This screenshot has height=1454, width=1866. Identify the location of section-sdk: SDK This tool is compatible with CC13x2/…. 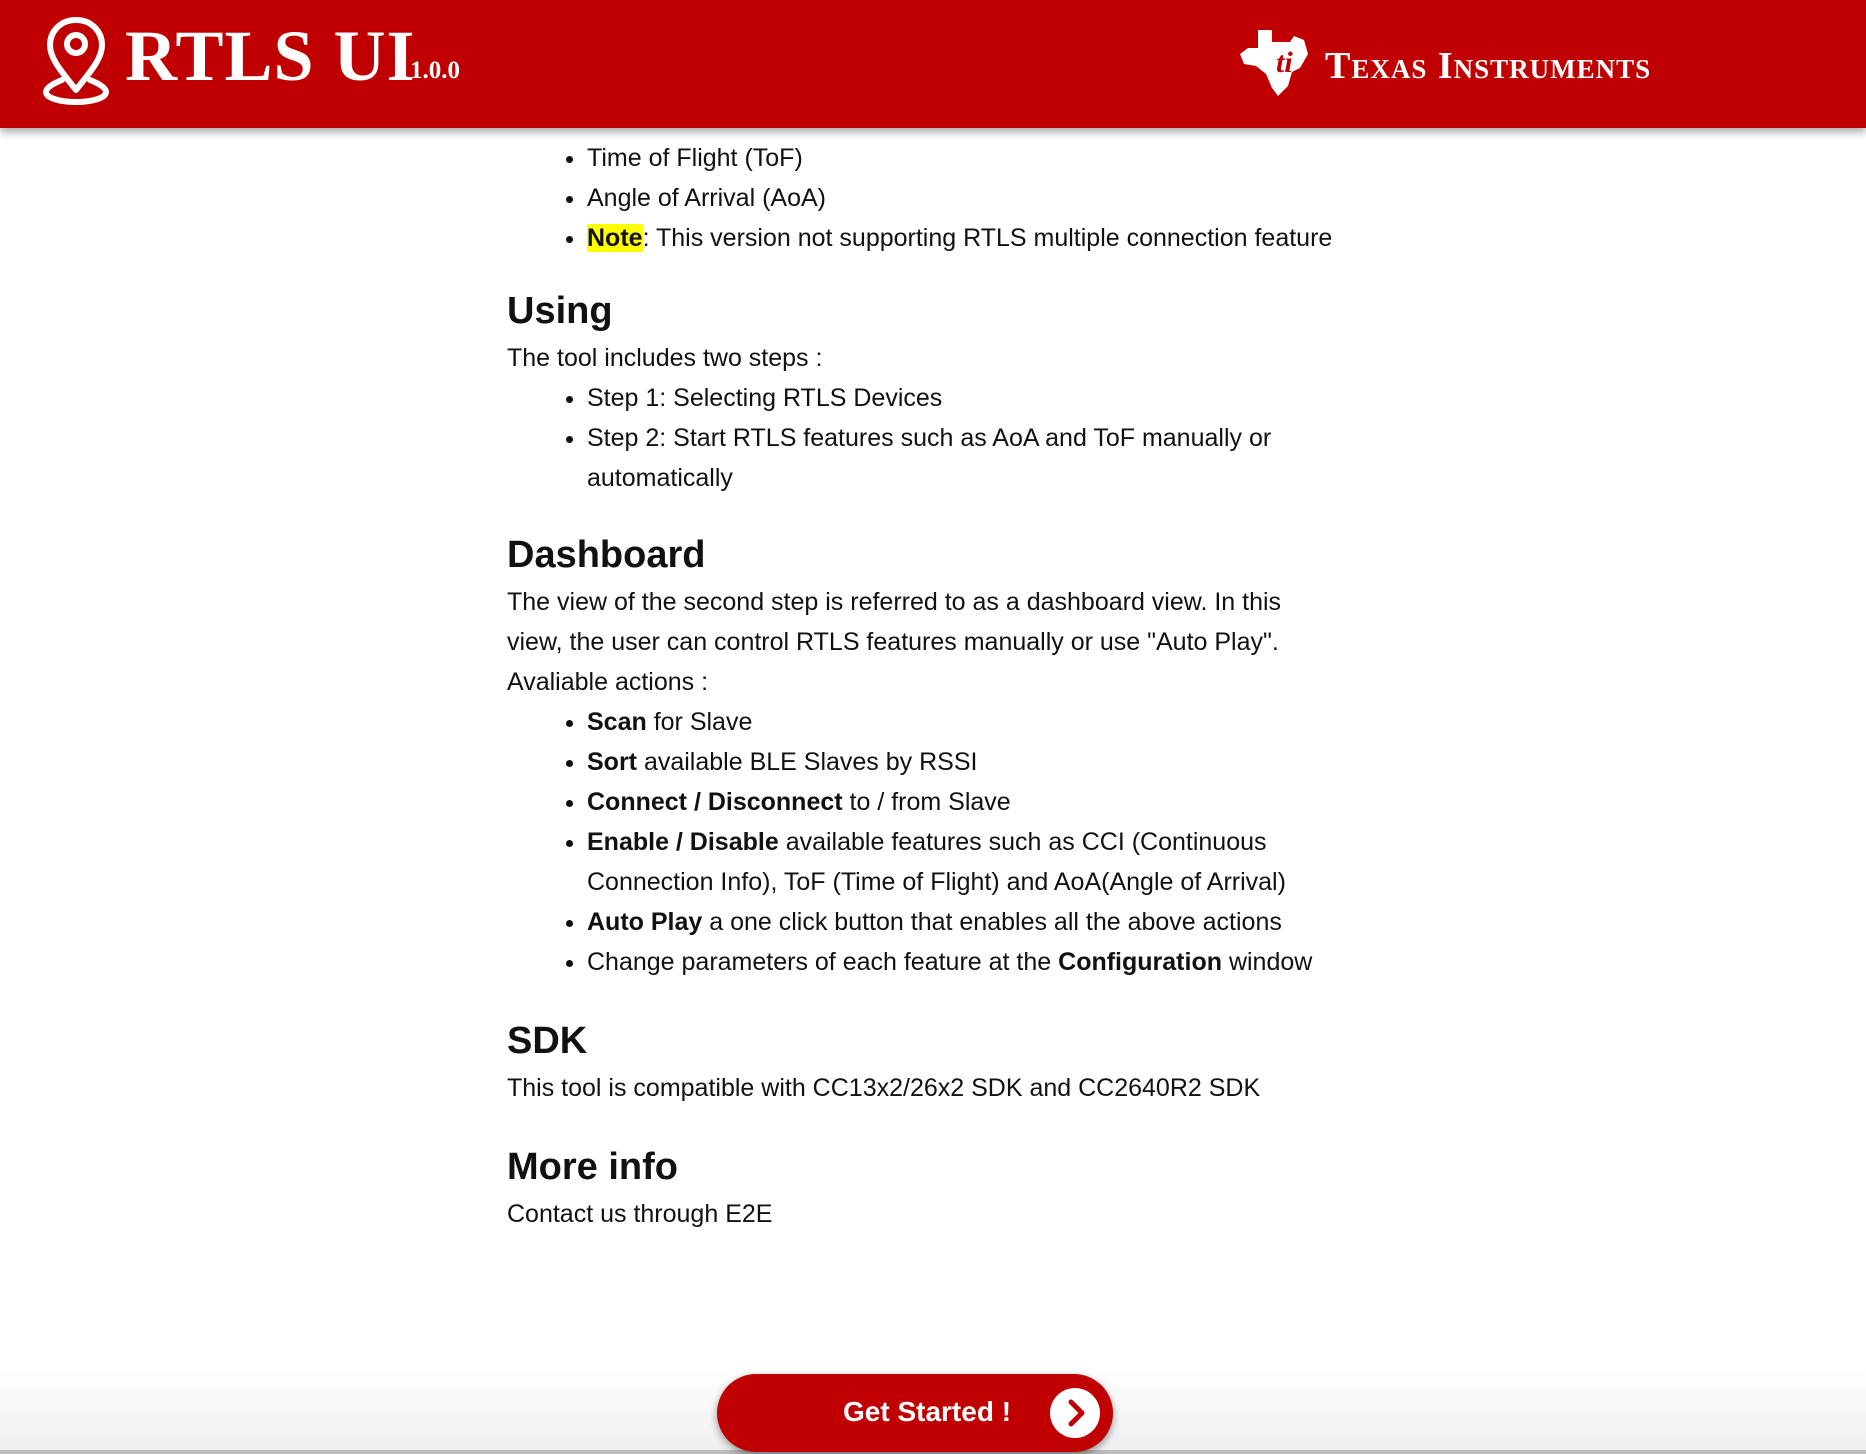
(922, 1061).